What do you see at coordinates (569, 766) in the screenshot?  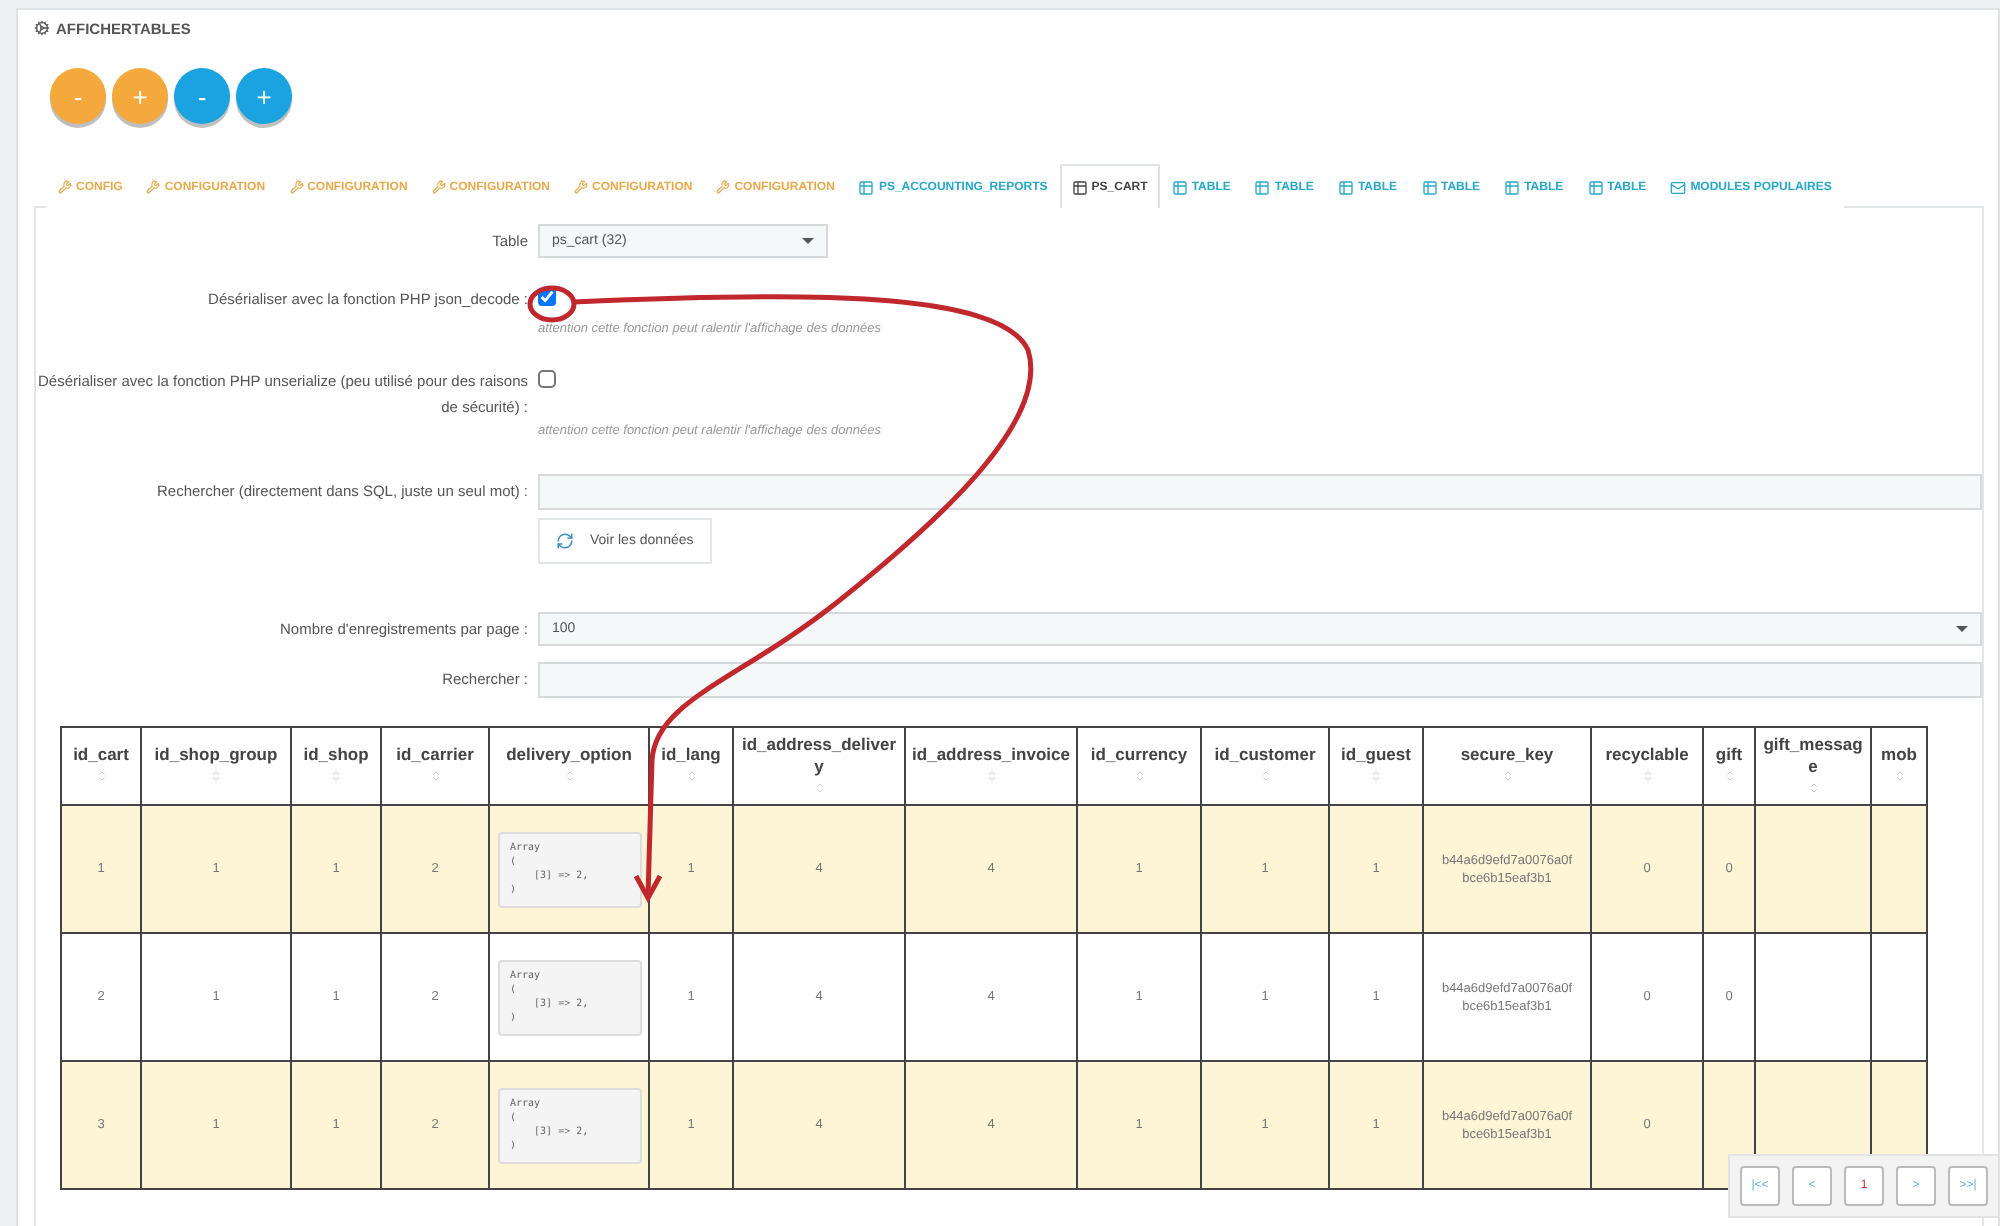 I see `column-header: delivery_option` at bounding box center [569, 766].